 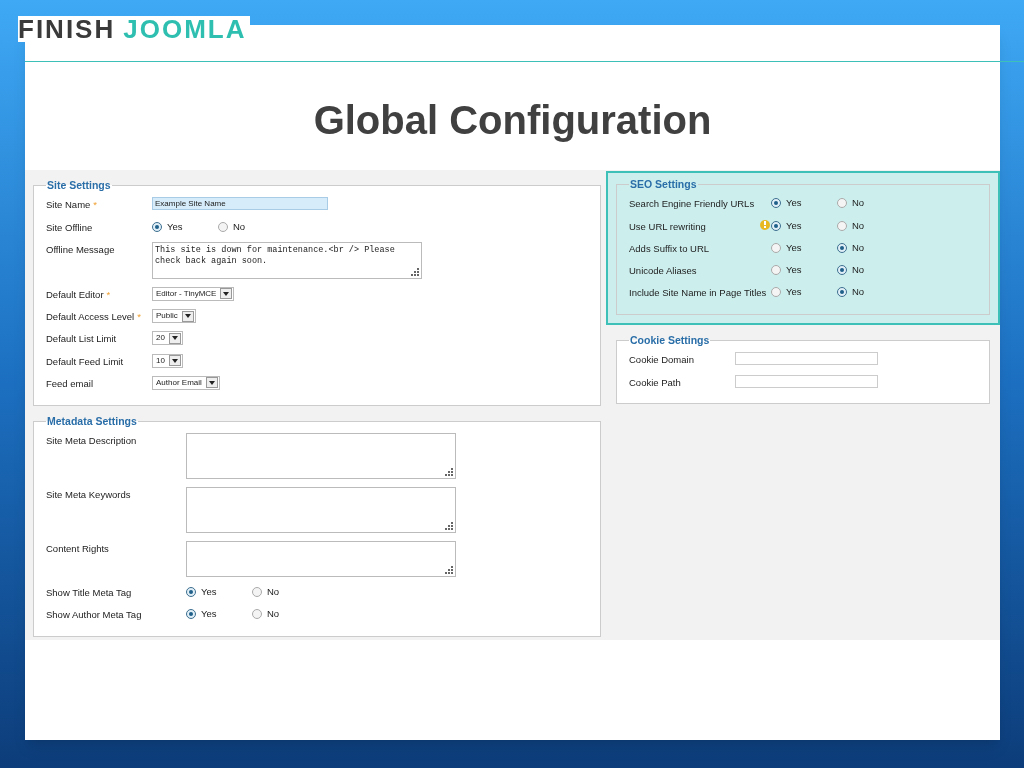 What do you see at coordinates (193, 293) in the screenshot?
I see `dropdown: Editor - TinyMCE` at bounding box center [193, 293].